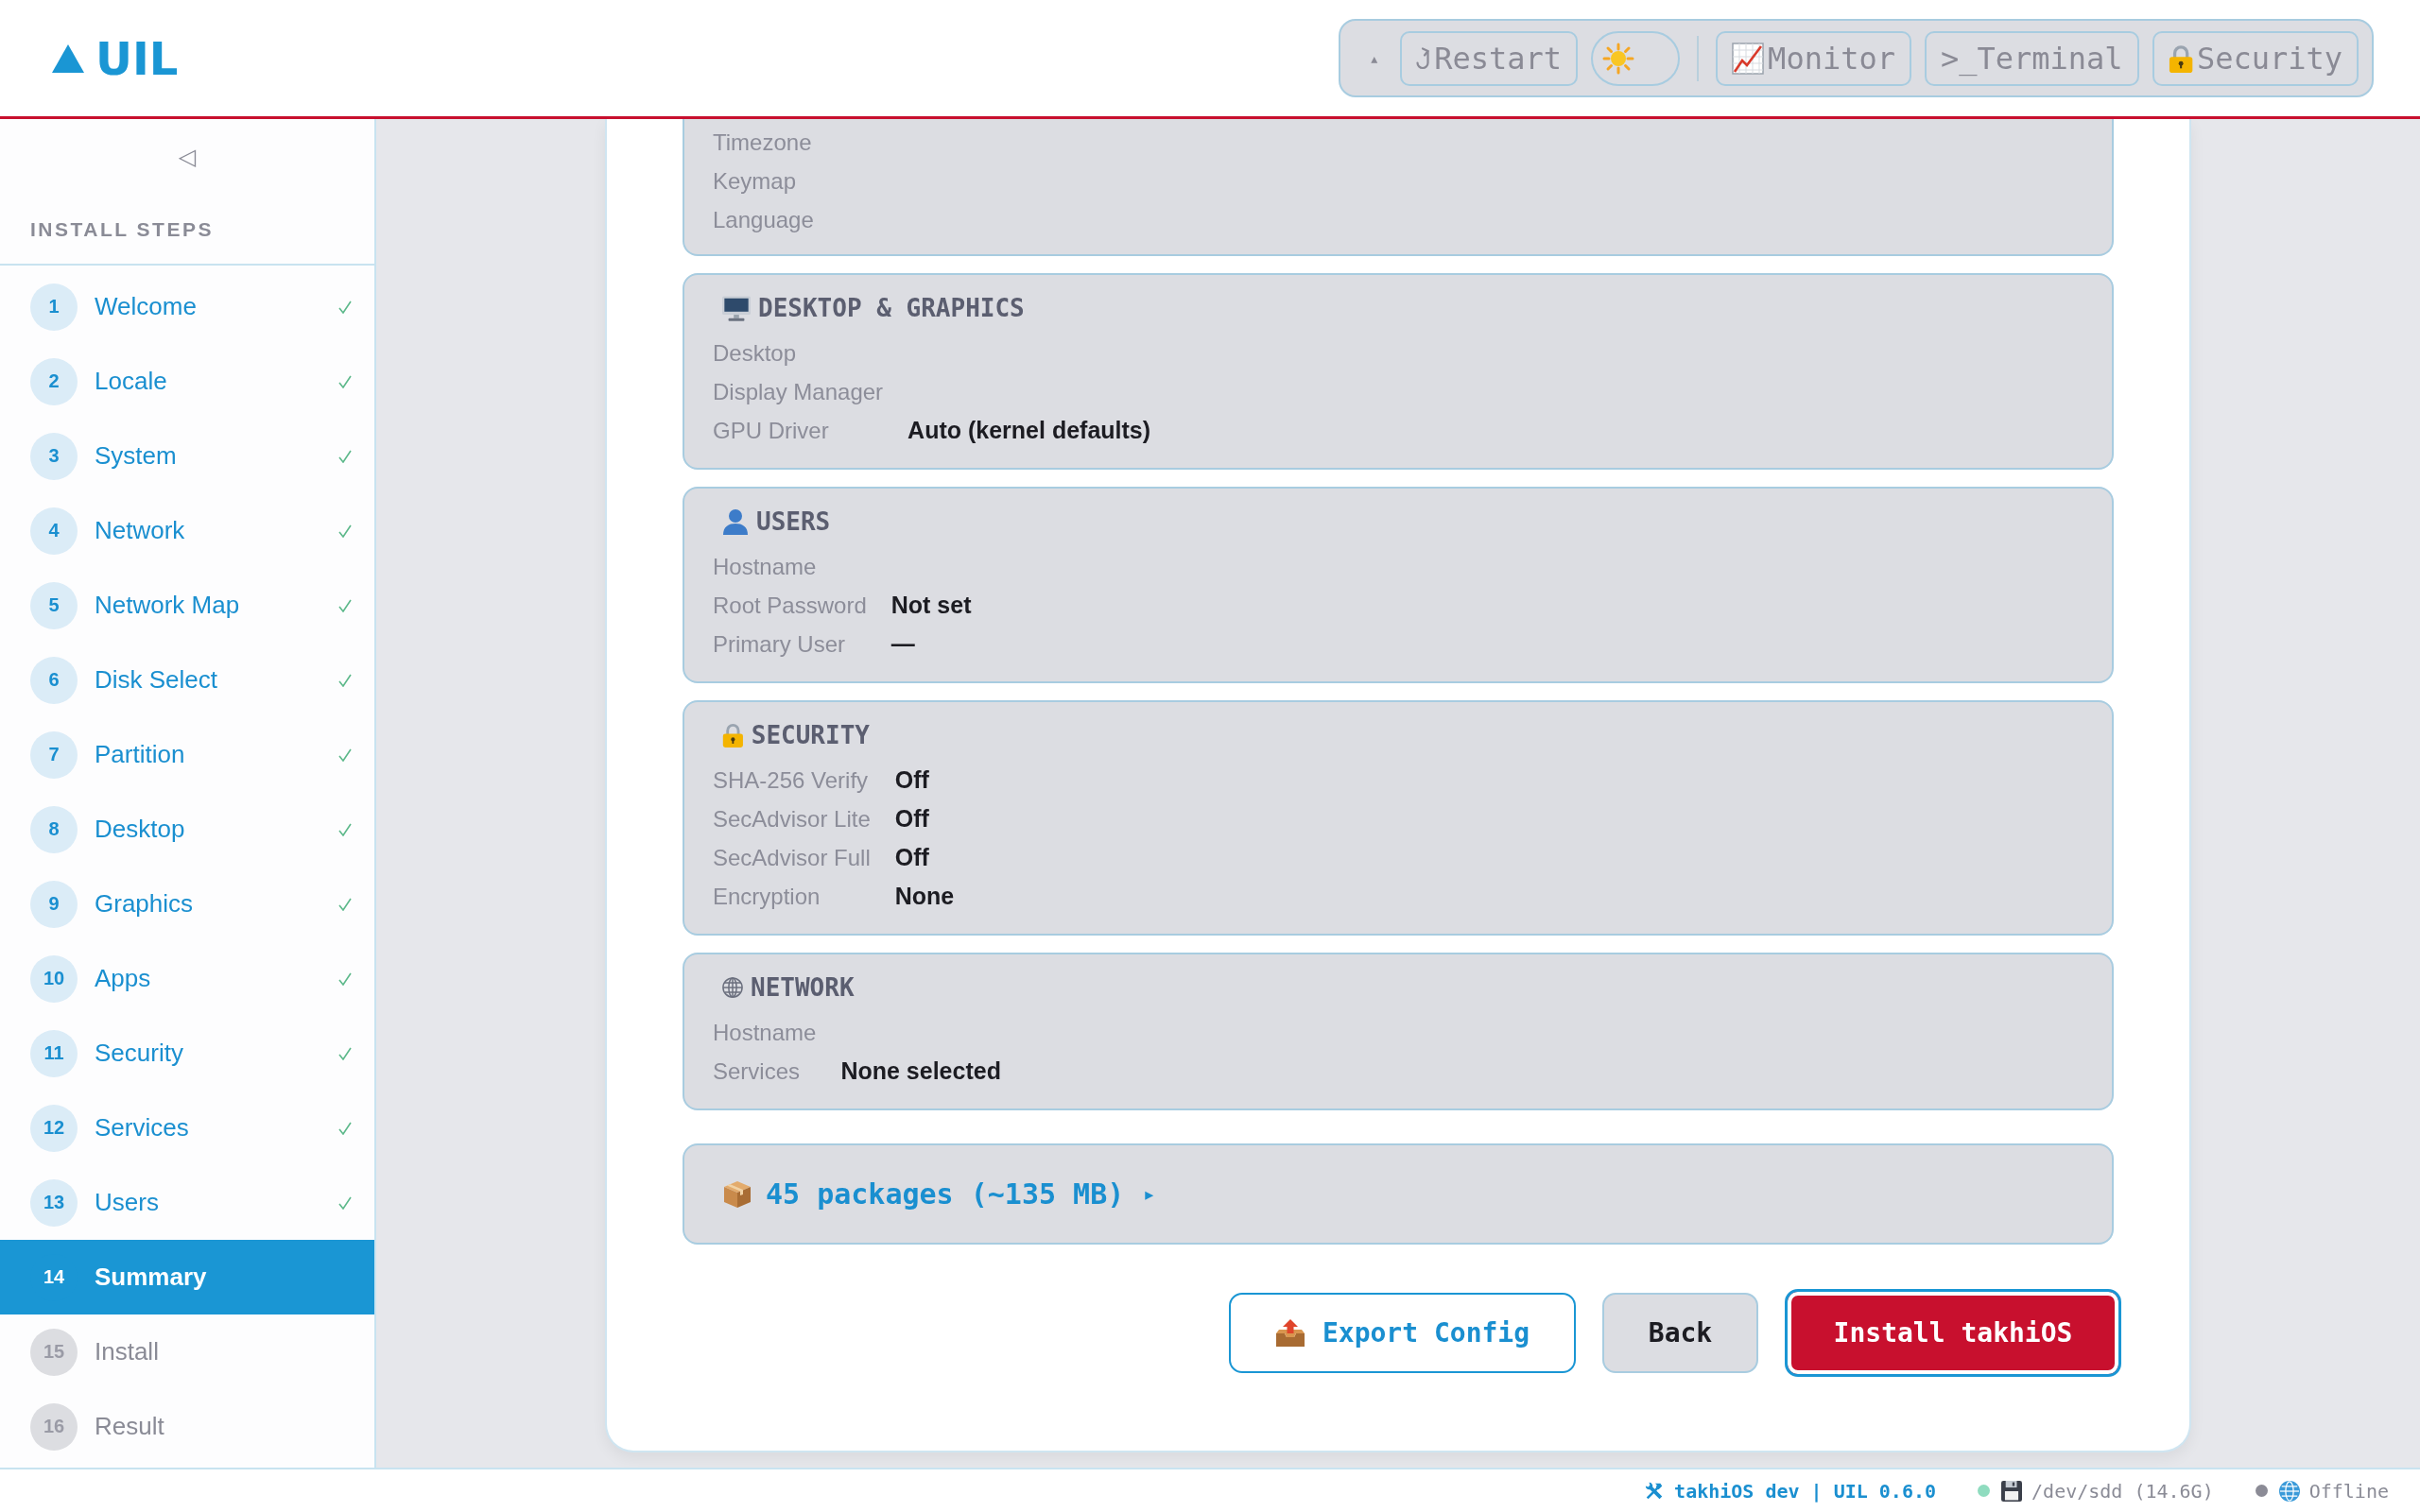 This screenshot has width=2420, height=1512. What do you see at coordinates (755, 181) in the screenshot?
I see `field-label: Keymap` at bounding box center [755, 181].